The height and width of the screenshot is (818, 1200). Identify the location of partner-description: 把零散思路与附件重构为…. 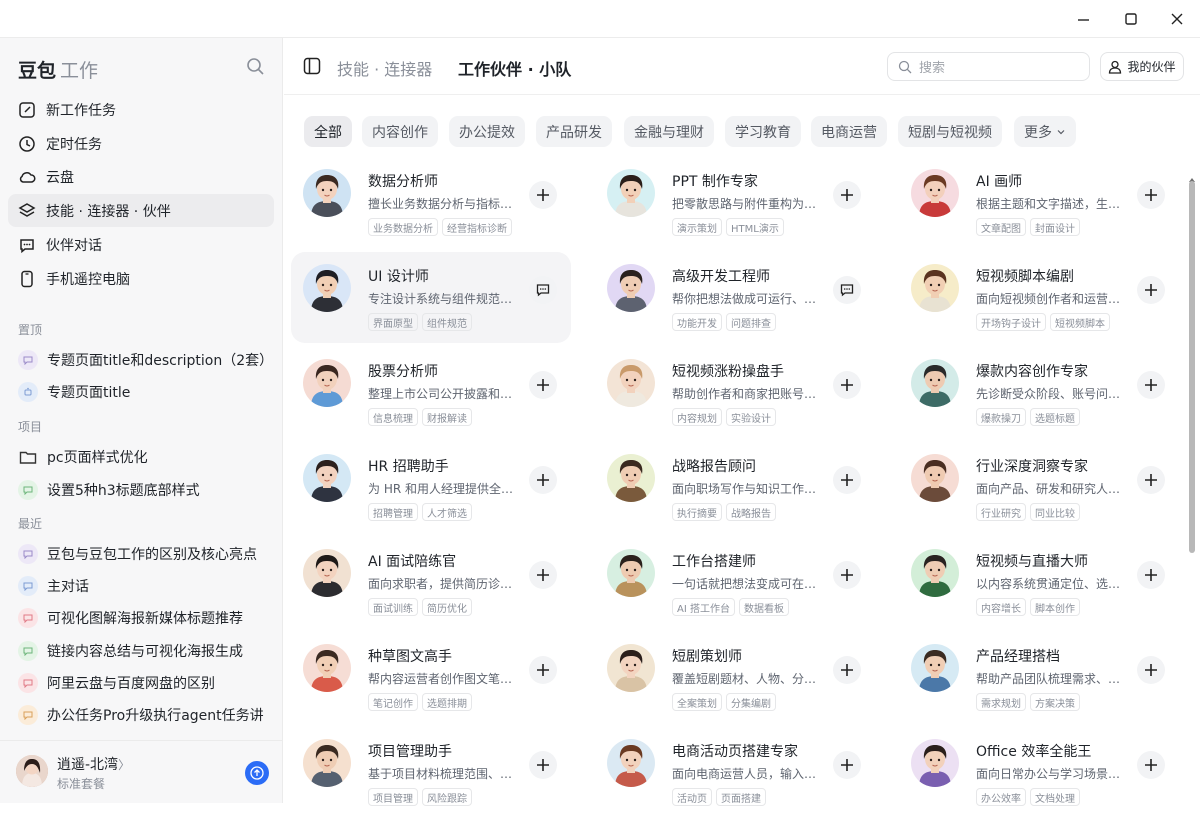
(744, 204).